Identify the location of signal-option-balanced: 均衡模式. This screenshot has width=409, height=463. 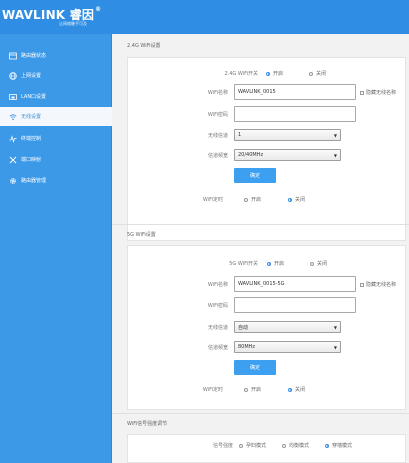
(295, 445).